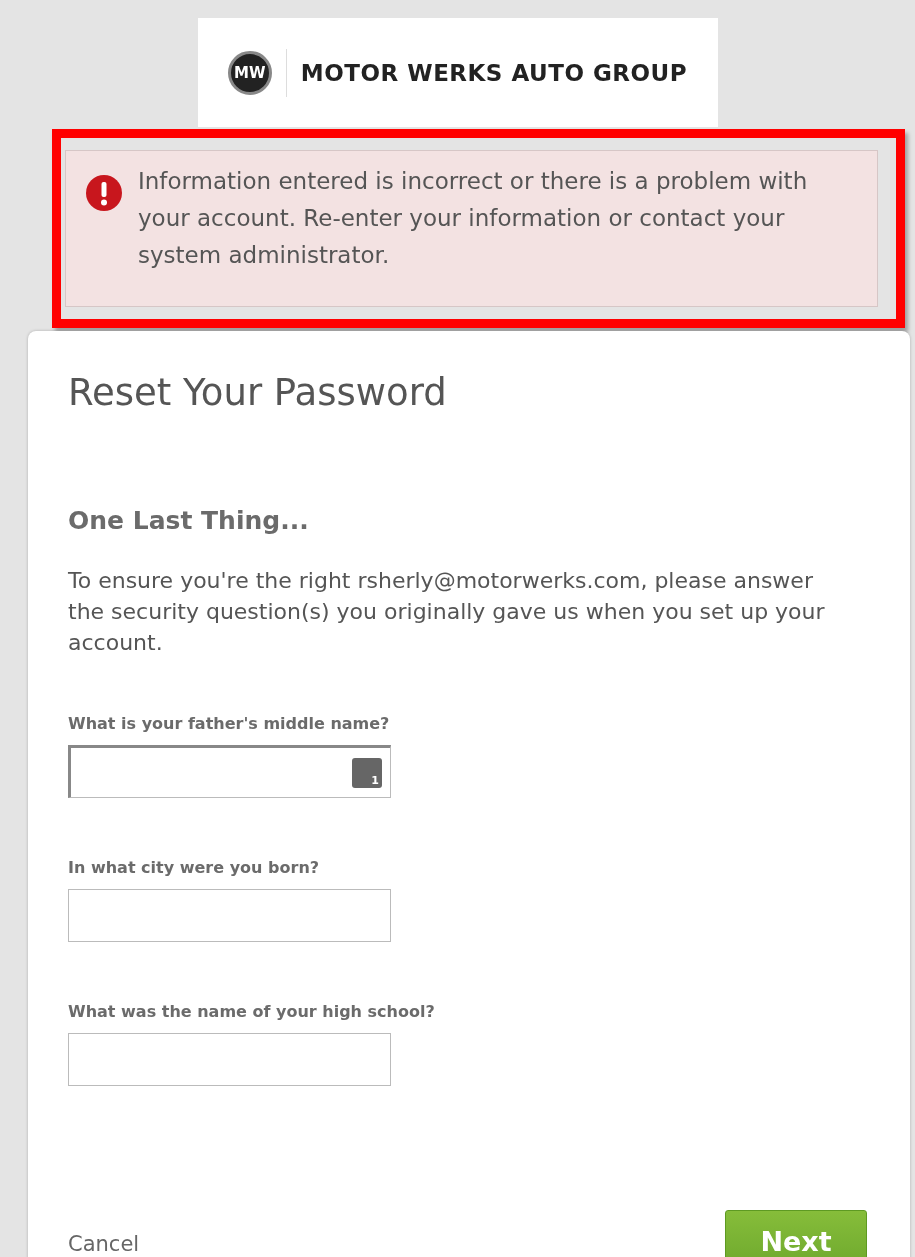  What do you see at coordinates (473, 218) in the screenshot?
I see `error-message: Information entered is incorrect or there is a problem with your account. Re-enter your information or contact your system administrator.` at bounding box center [473, 218].